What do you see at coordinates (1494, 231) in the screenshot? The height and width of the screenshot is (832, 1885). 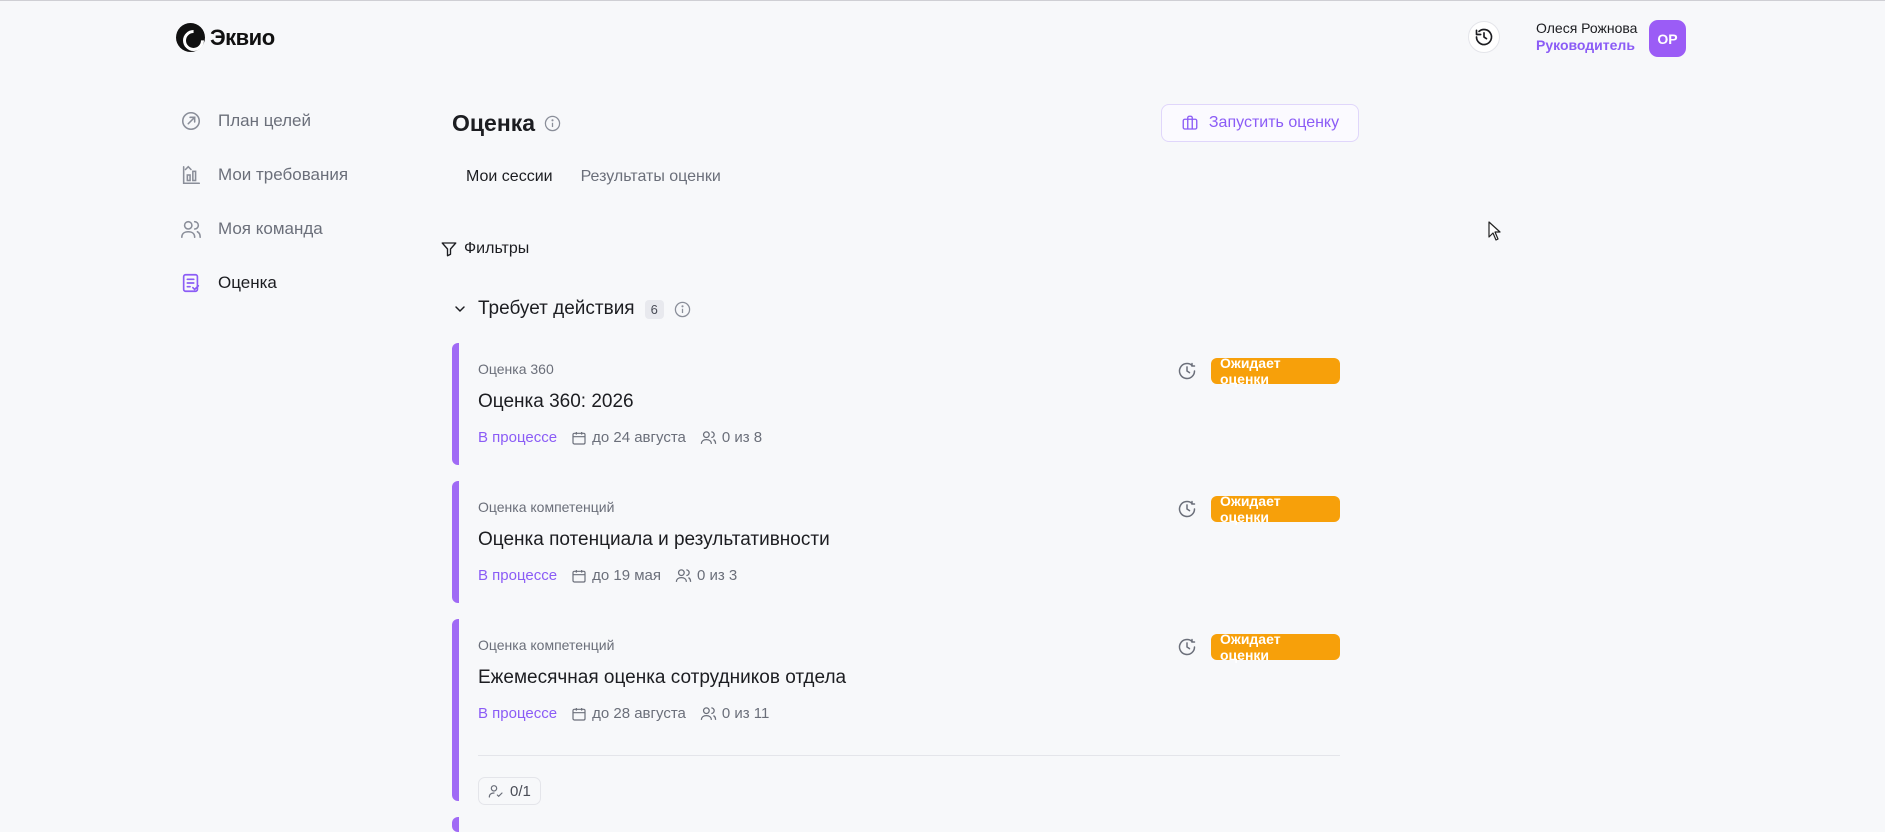 I see `mouse-cursor-icon` at bounding box center [1494, 231].